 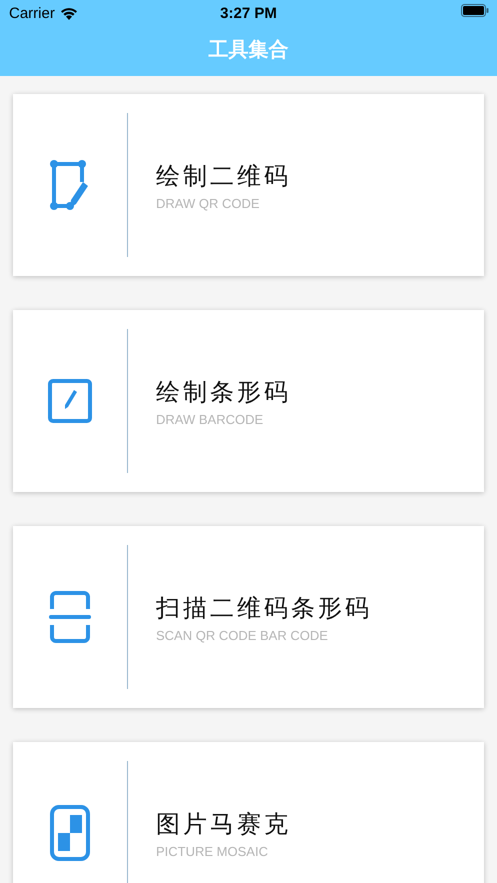 I want to click on tool-subtitle: SCAN QR CODE BAR CODE, so click(x=242, y=635).